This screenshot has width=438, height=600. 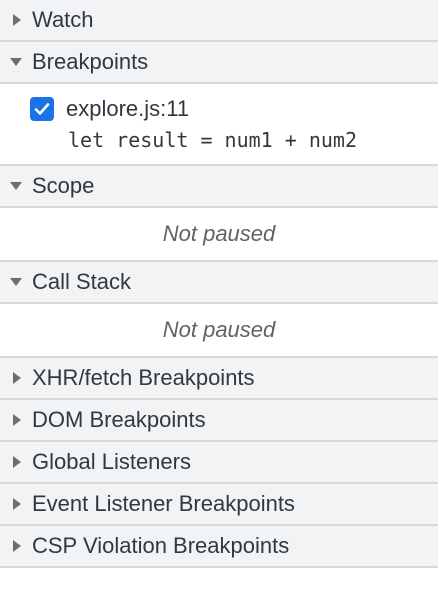 I want to click on section-global-listeners-title: Global Listeners, so click(x=111, y=461).